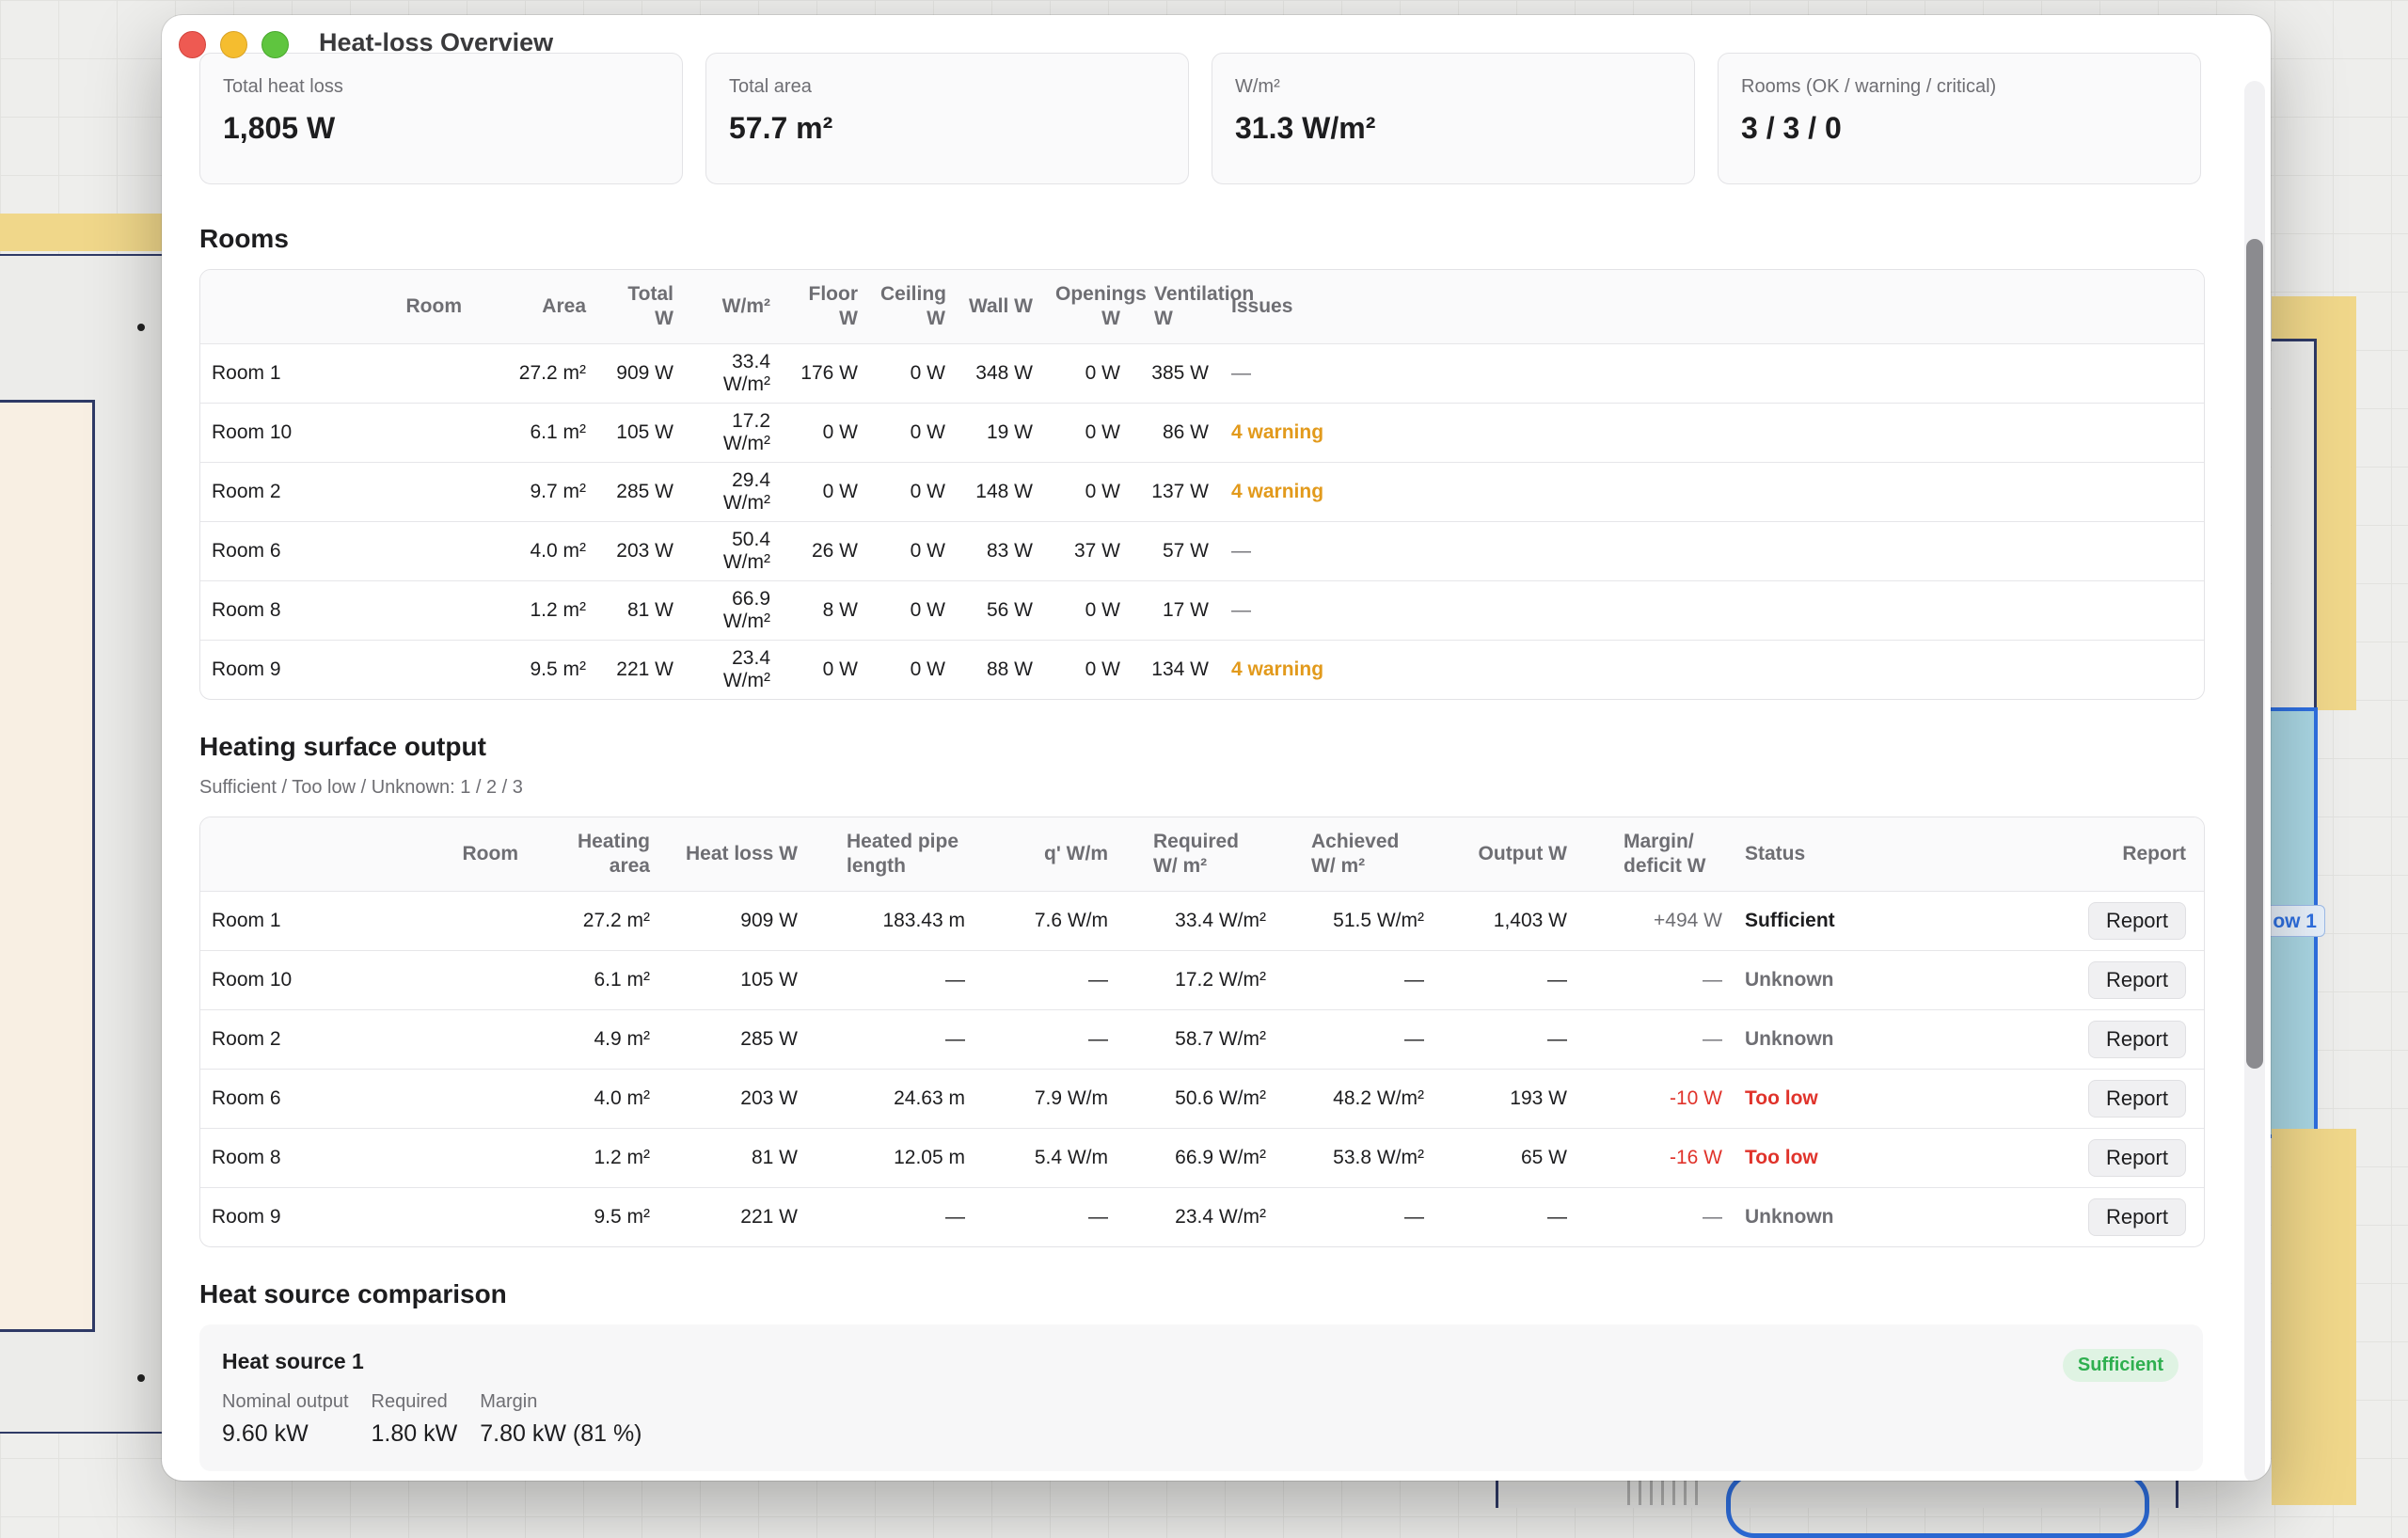  What do you see at coordinates (437, 42) in the screenshot?
I see `window-title: Heat-loss Overview` at bounding box center [437, 42].